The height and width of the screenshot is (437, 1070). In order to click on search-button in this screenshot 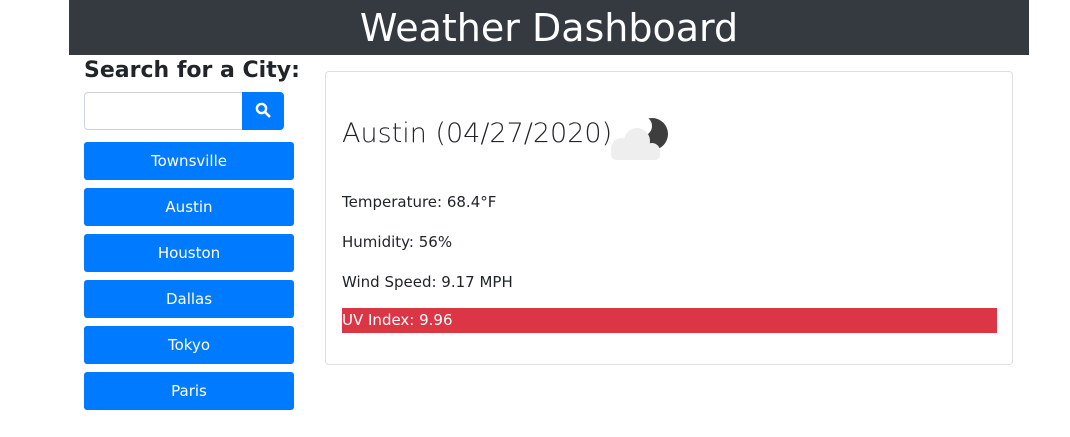, I will do `click(263, 111)`.